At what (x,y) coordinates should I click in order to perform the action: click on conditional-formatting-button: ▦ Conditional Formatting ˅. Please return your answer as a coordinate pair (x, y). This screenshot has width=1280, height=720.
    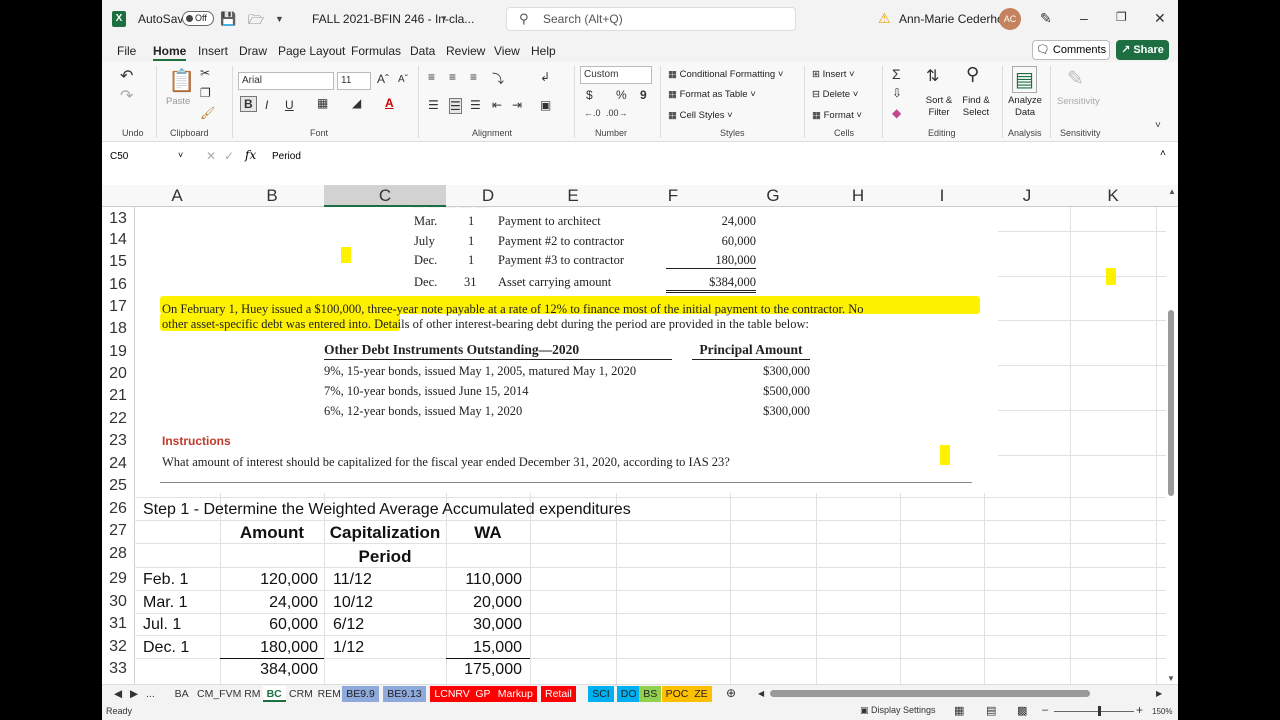
    Looking at the image, I should click on (725, 74).